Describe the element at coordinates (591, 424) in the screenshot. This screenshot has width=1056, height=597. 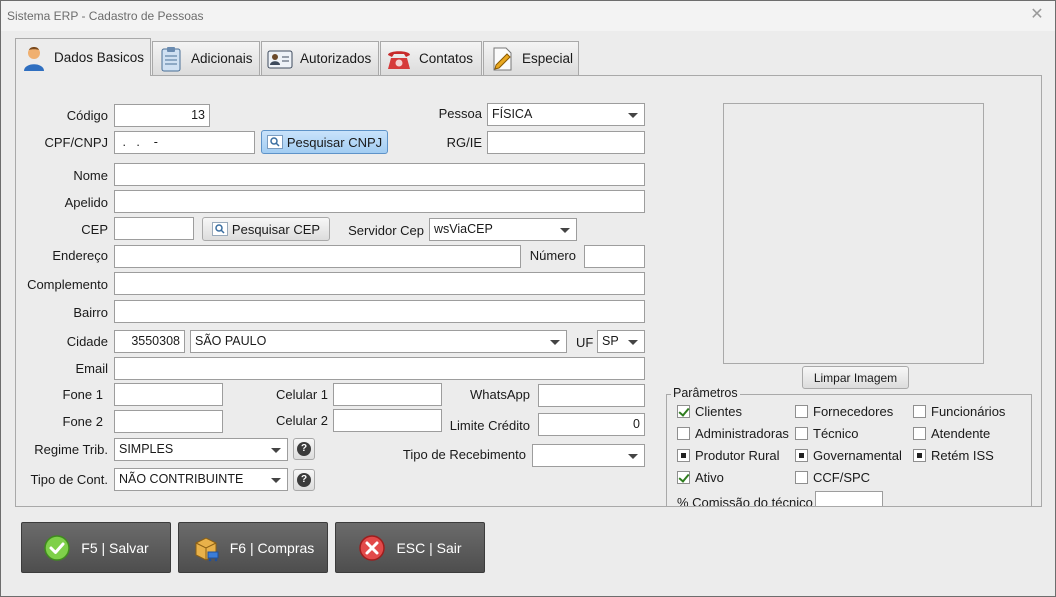
I see `limite-credito-field: 0` at that location.